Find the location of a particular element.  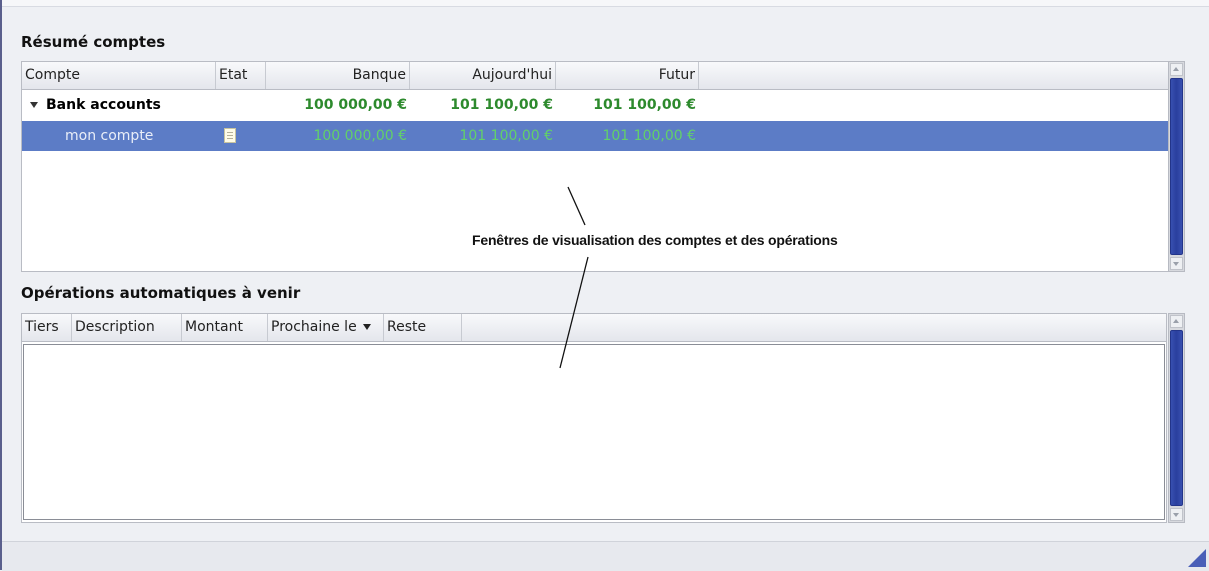

note-icon is located at coordinates (230, 135).